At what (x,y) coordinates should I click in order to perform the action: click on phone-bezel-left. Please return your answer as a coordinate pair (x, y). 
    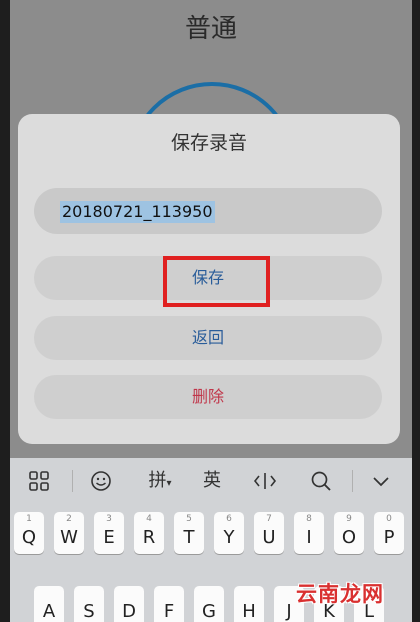
    Looking at the image, I should click on (5, 311).